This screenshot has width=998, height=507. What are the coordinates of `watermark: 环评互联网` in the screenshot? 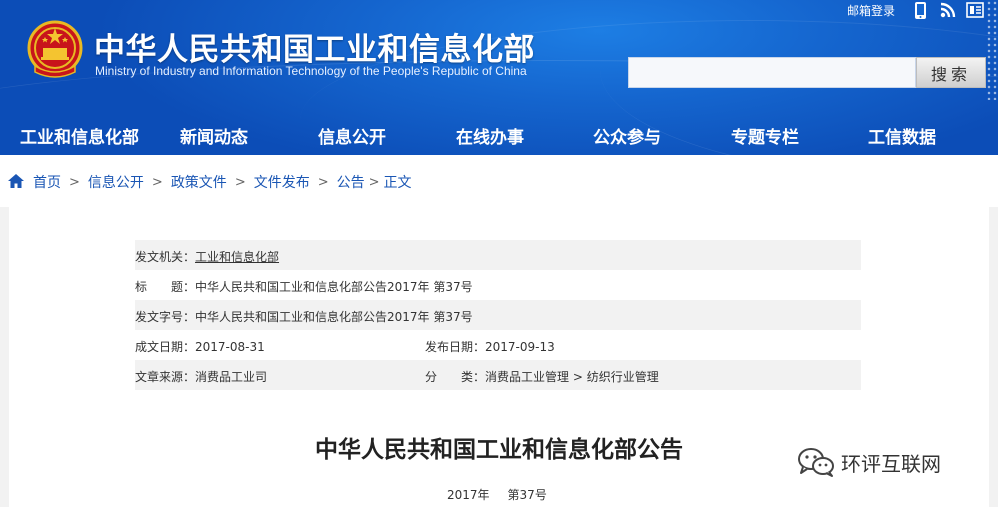 It's located at (869, 462).